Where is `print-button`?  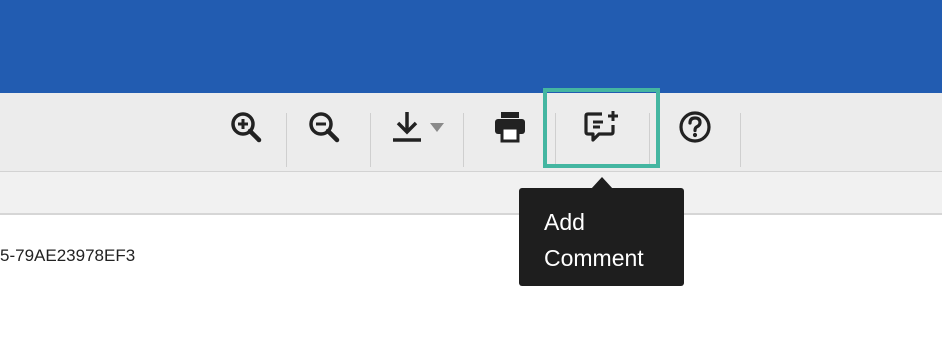
print-button is located at coordinates (510, 127).